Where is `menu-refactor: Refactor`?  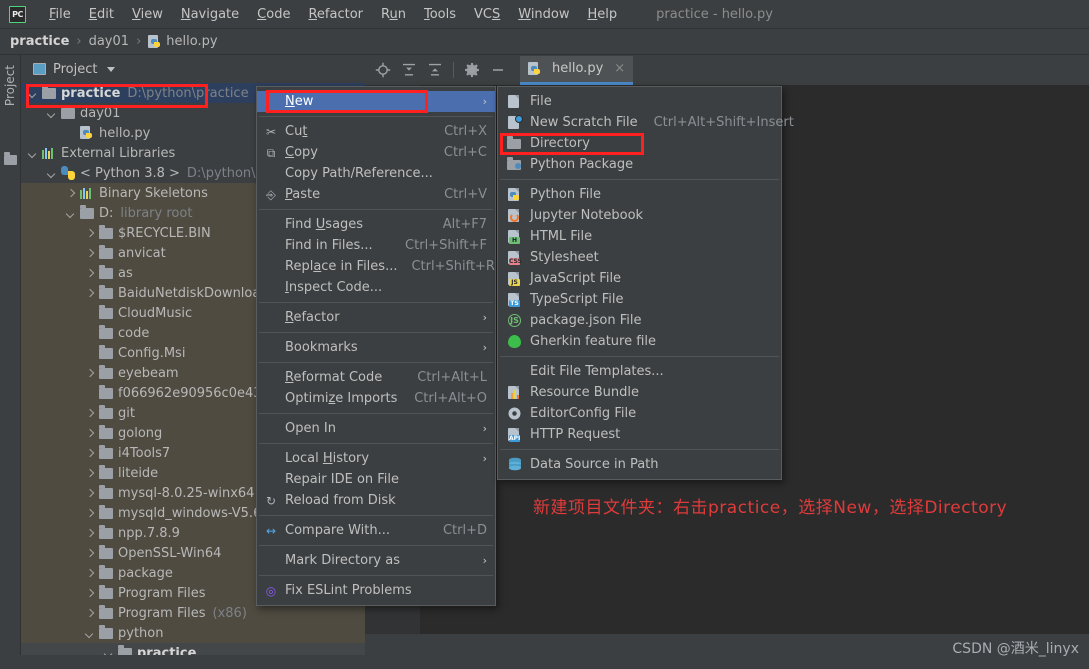
menu-refactor: Refactor is located at coordinates (335, 14).